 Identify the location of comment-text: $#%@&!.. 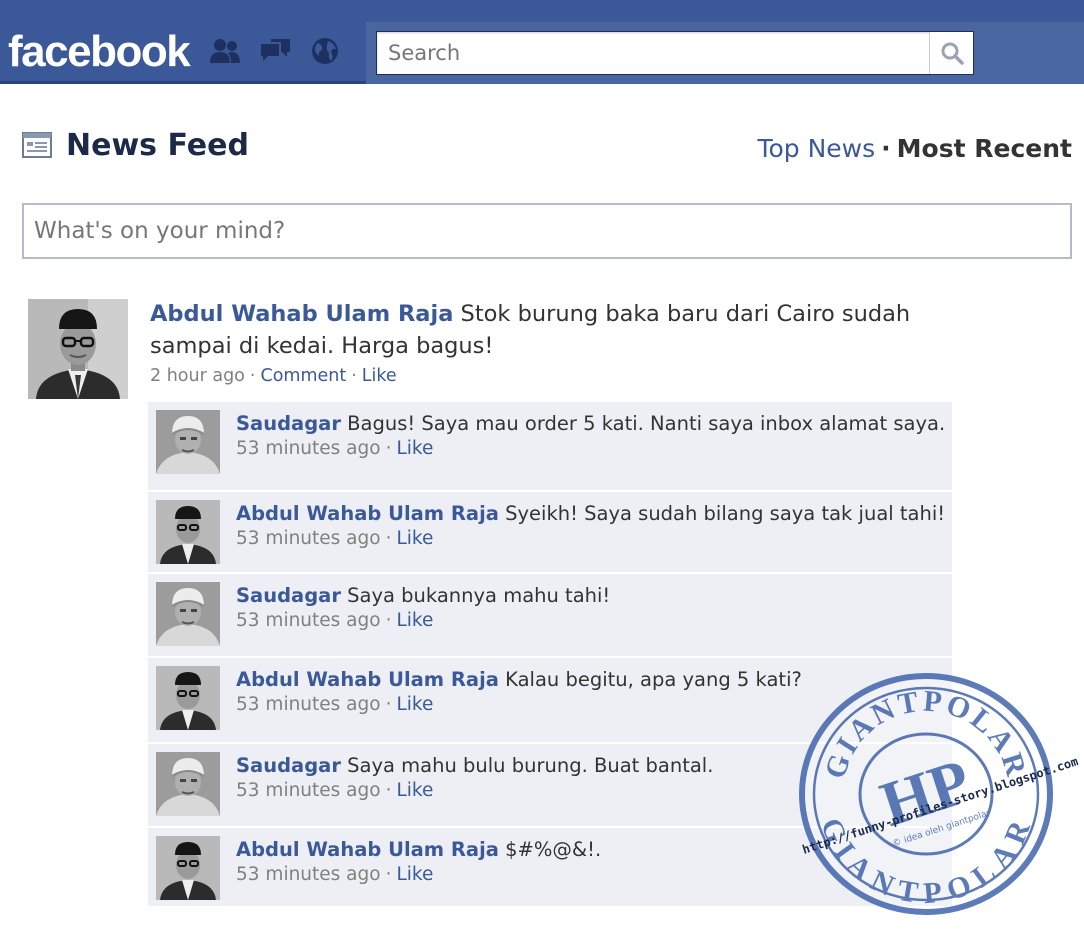
(553, 849).